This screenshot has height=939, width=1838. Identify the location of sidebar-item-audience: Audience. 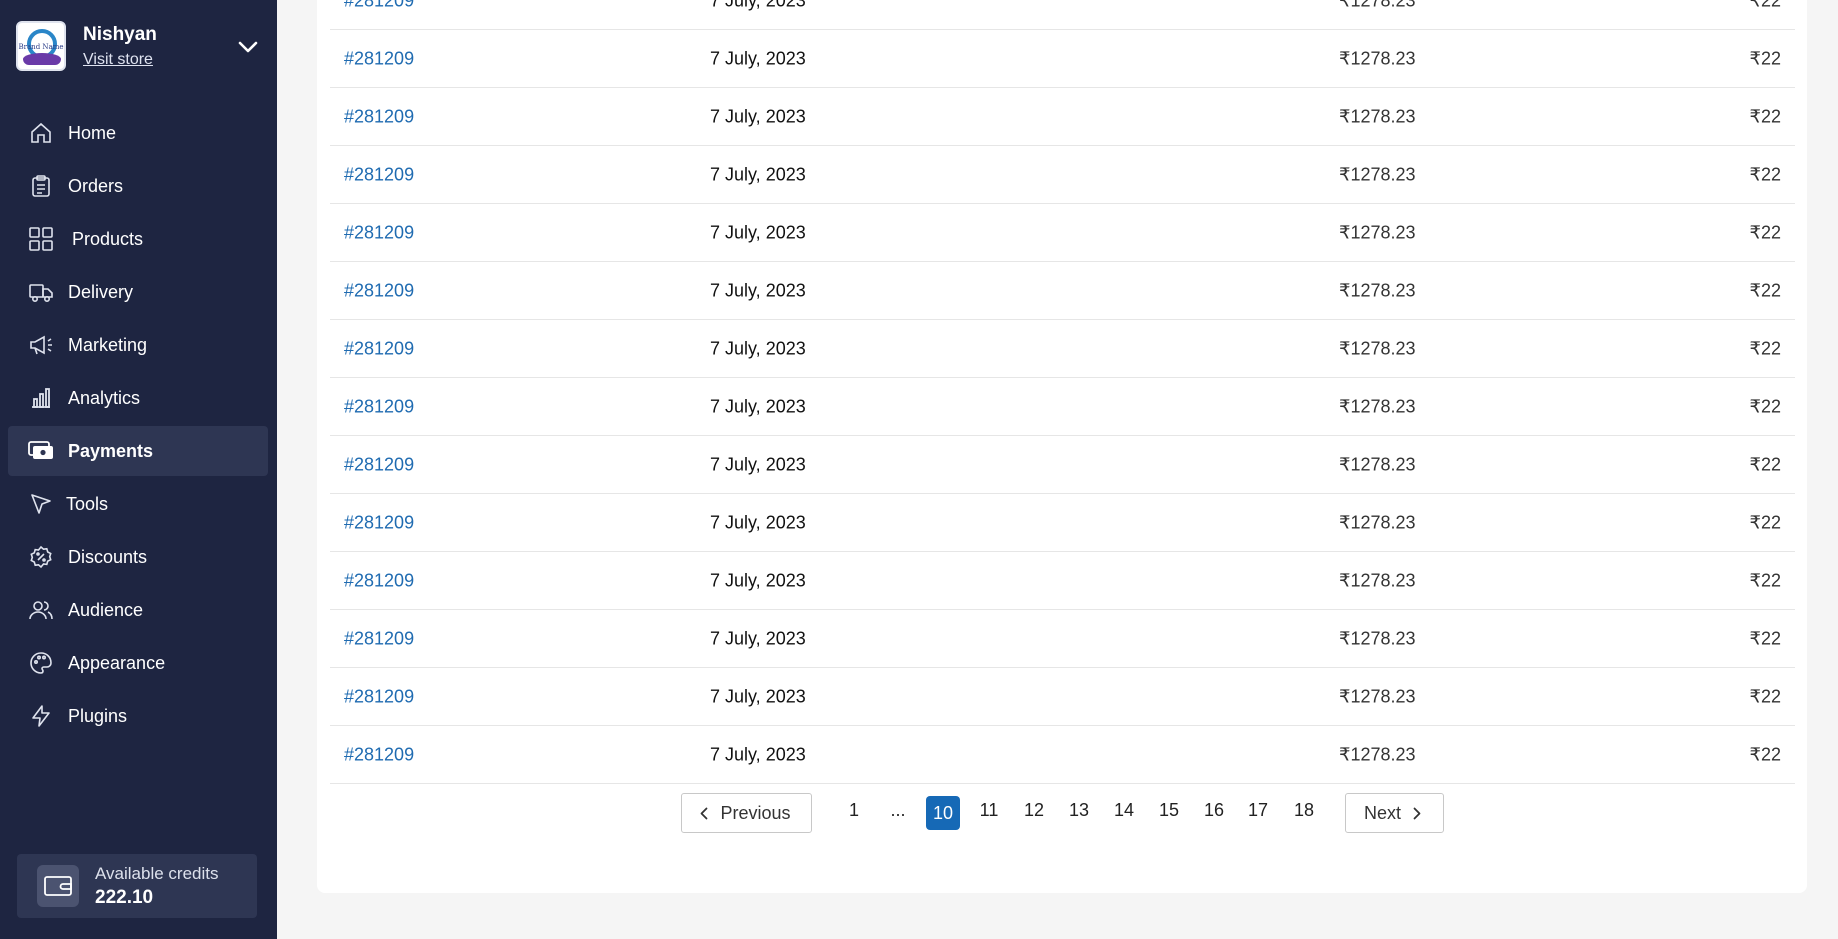
(138, 610).